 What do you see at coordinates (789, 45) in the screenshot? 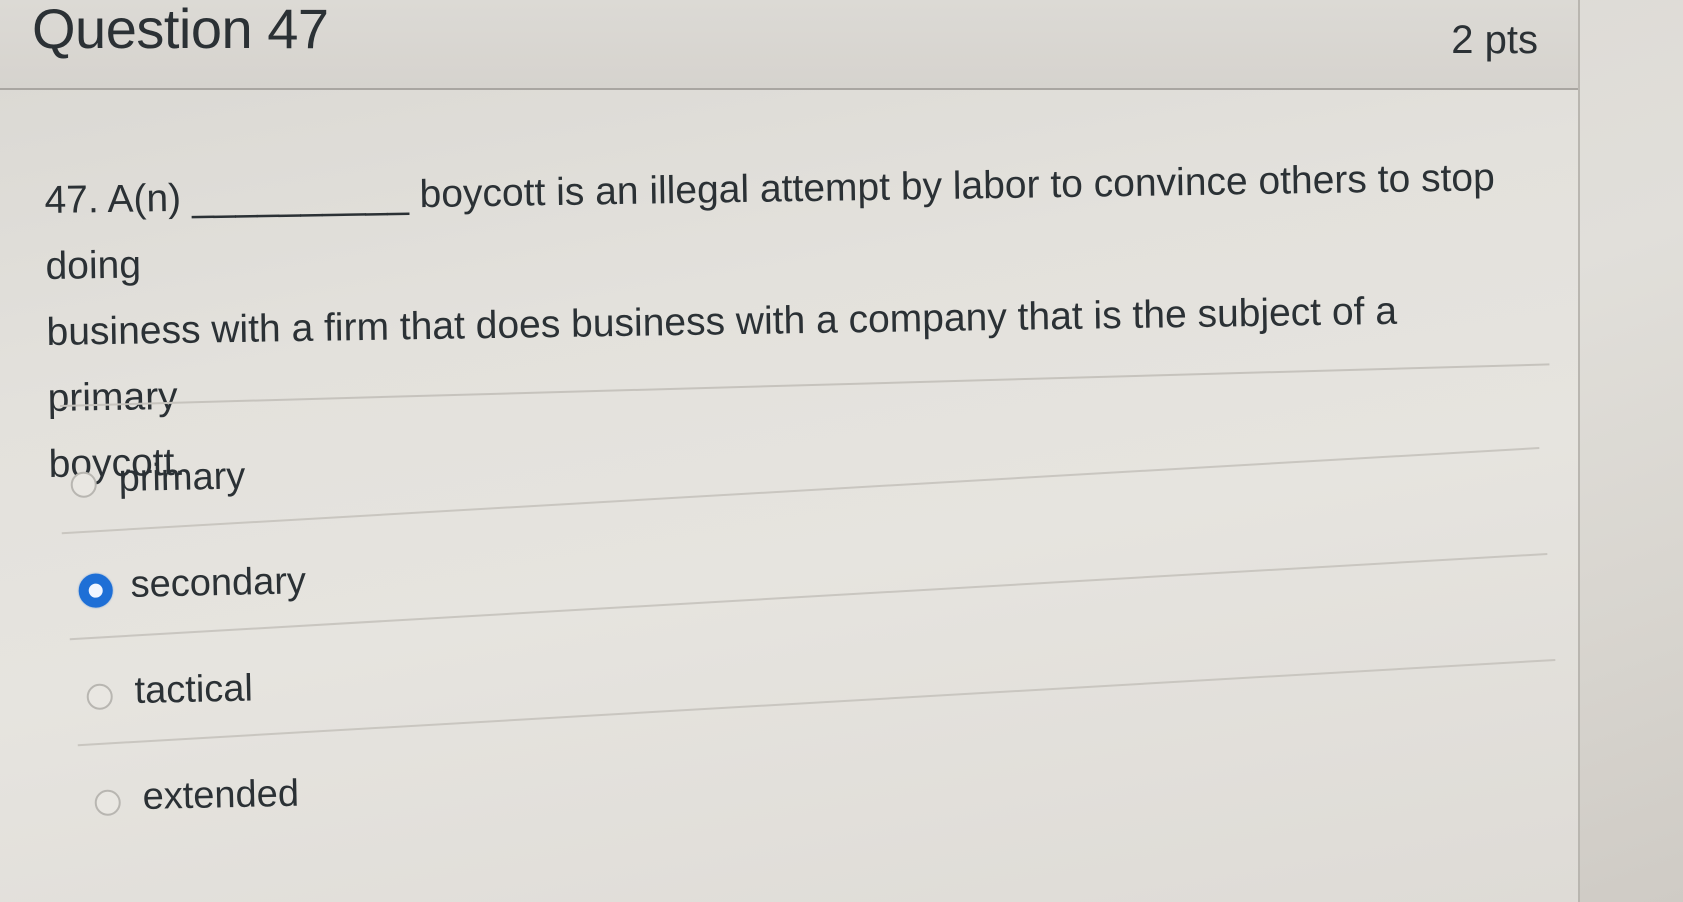
I see `question-header: Question 47 2 pts` at bounding box center [789, 45].